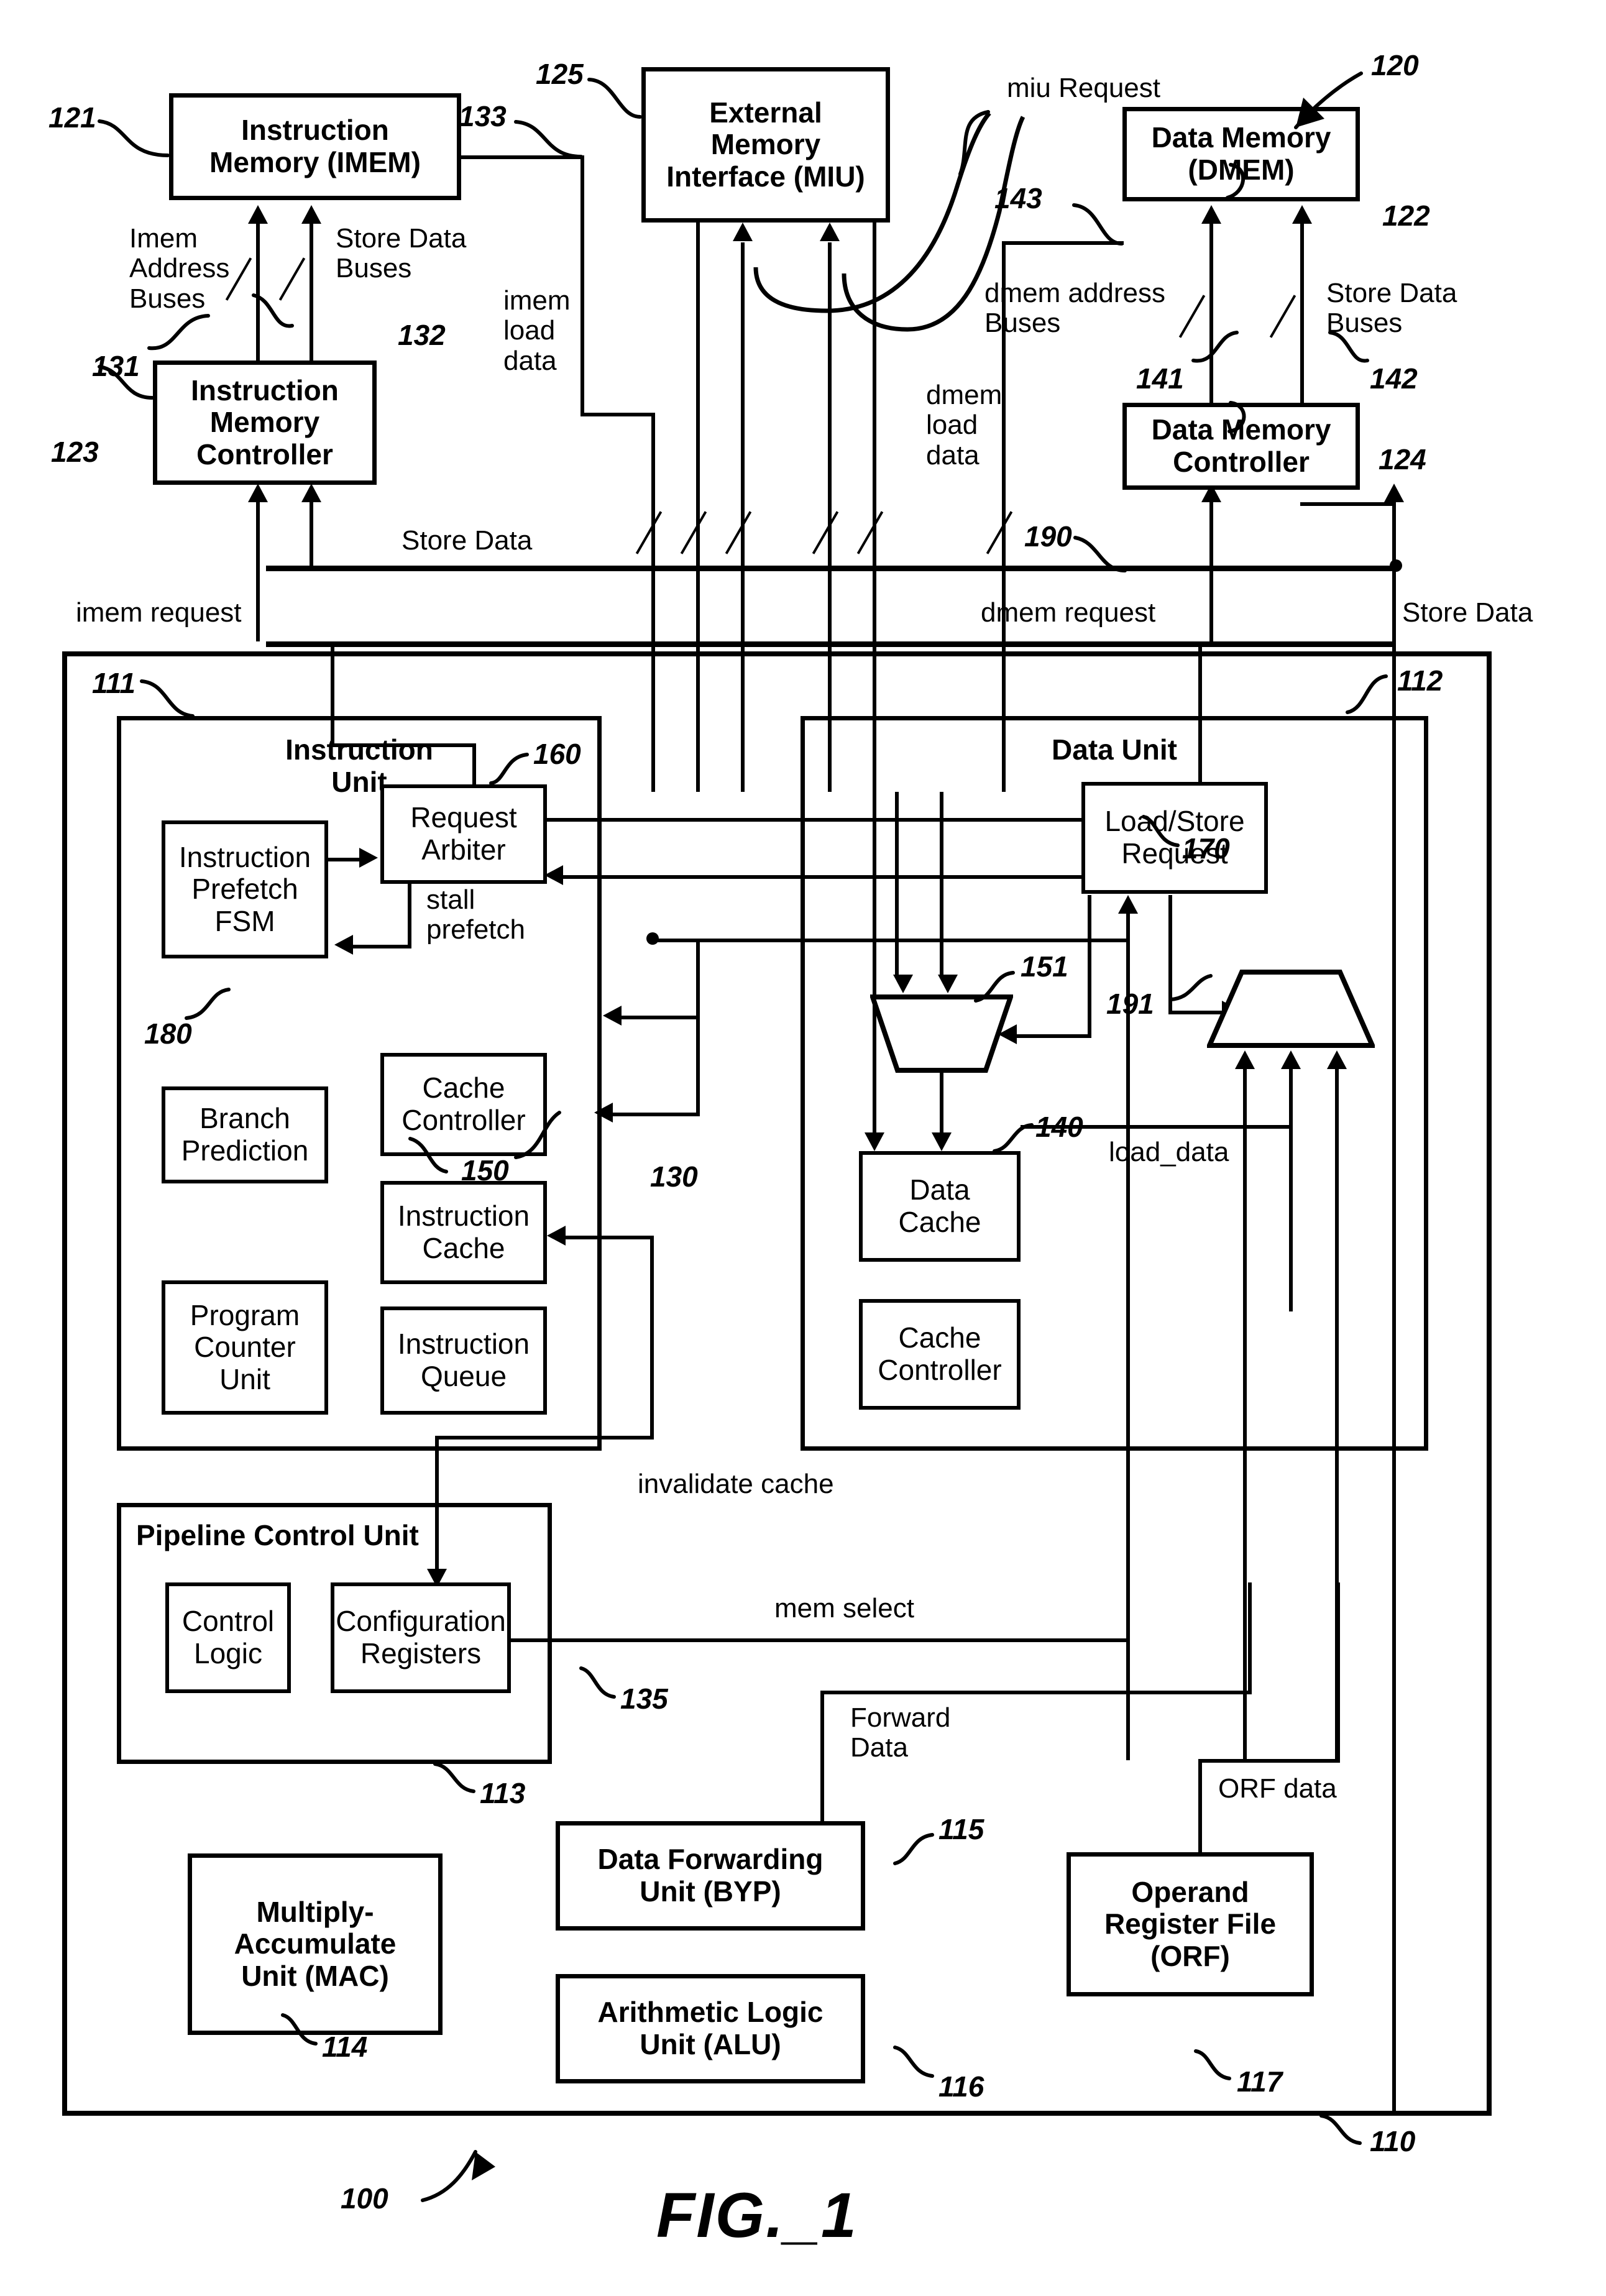  Describe the element at coordinates (1245, 1059) in the screenshot. I see `arrowhead-mux191-in1` at that location.